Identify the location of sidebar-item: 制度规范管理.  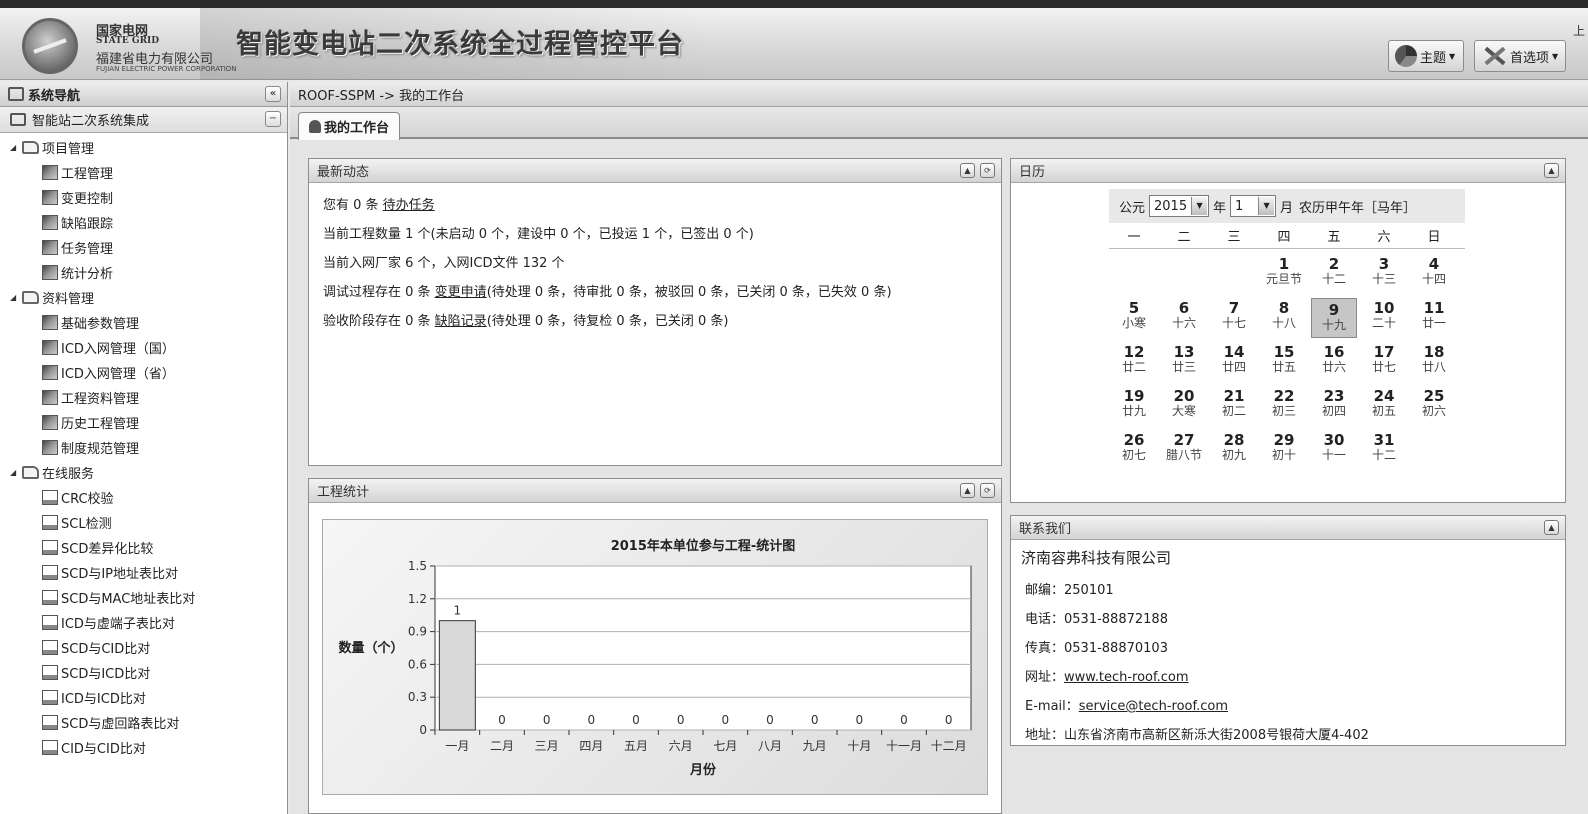
(143, 447).